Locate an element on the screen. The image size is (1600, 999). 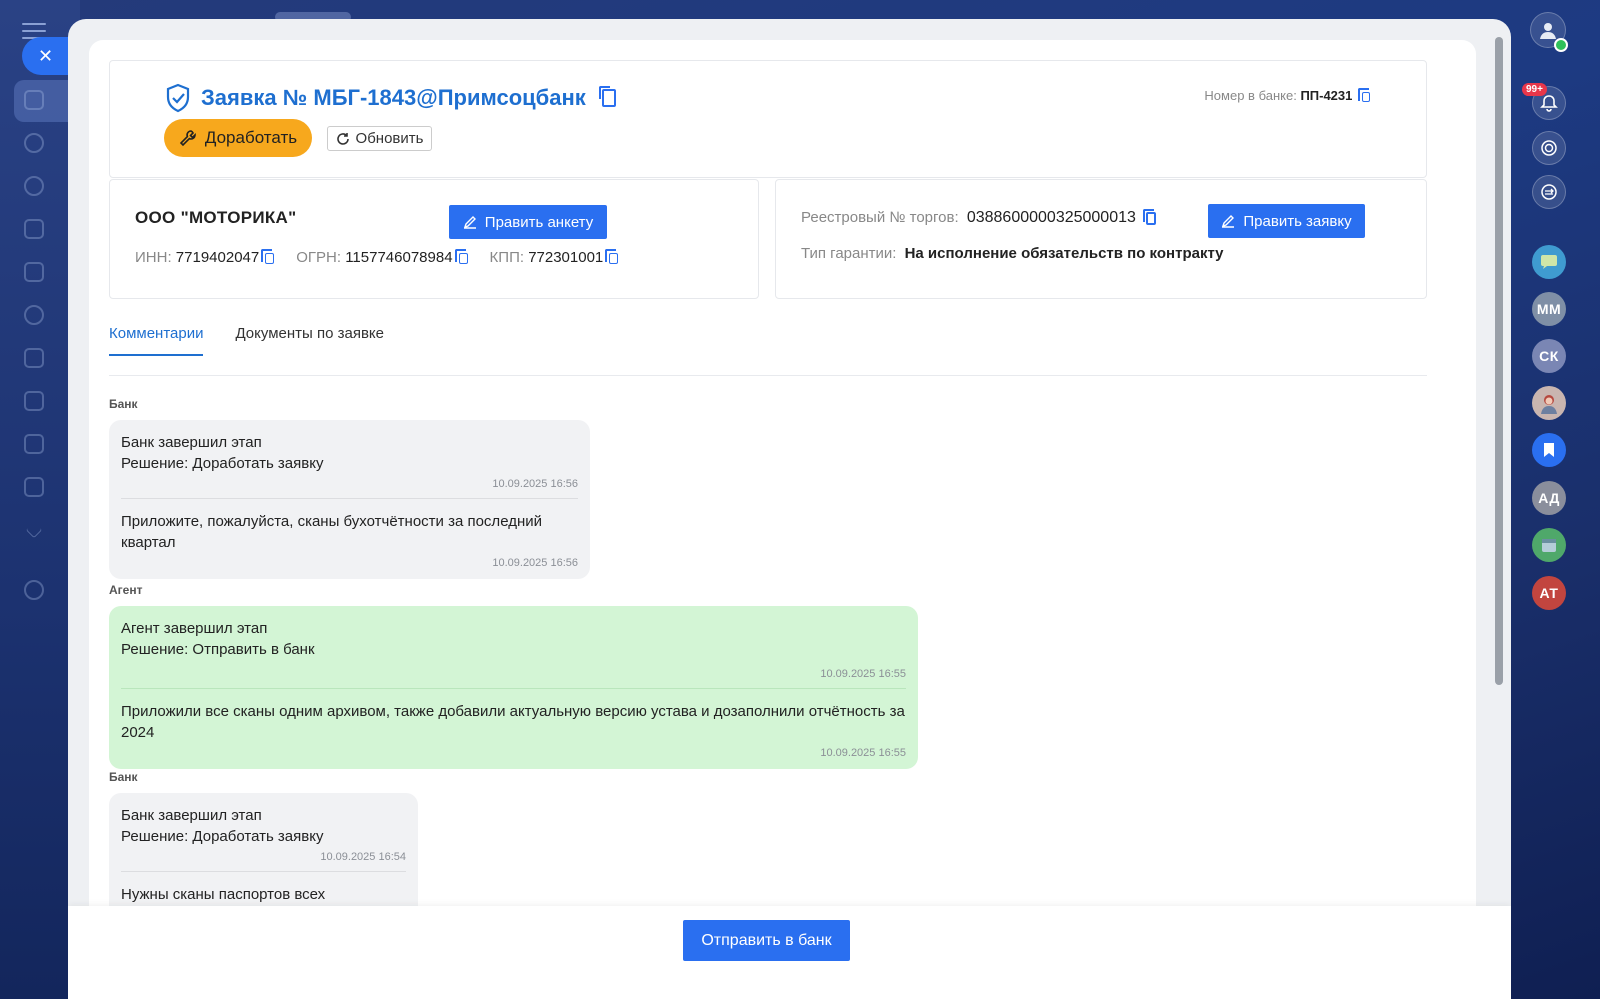
registry-label: Реестровый № торгов: is located at coordinates (880, 217).